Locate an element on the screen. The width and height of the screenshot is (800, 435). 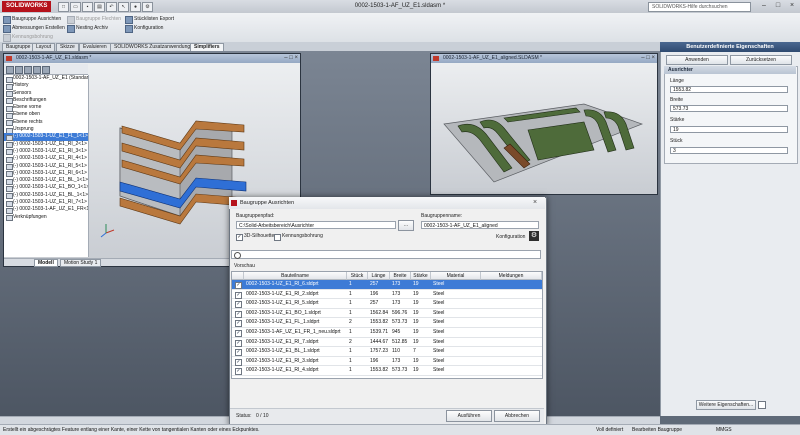
cancel-button: Abbrechen is located at coordinates (517, 416).